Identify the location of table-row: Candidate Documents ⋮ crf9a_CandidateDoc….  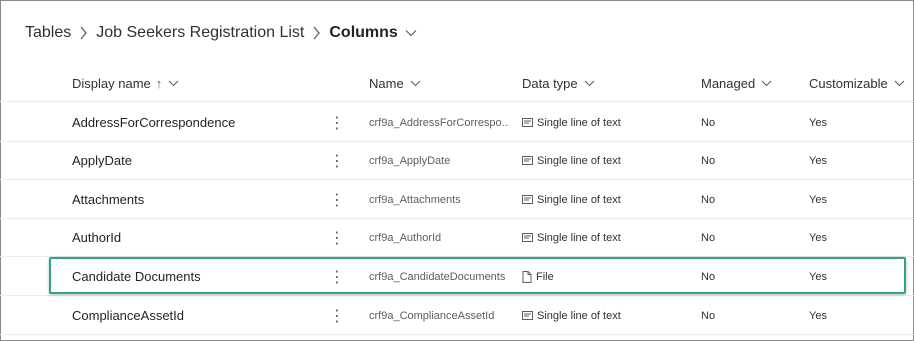
(457, 276).